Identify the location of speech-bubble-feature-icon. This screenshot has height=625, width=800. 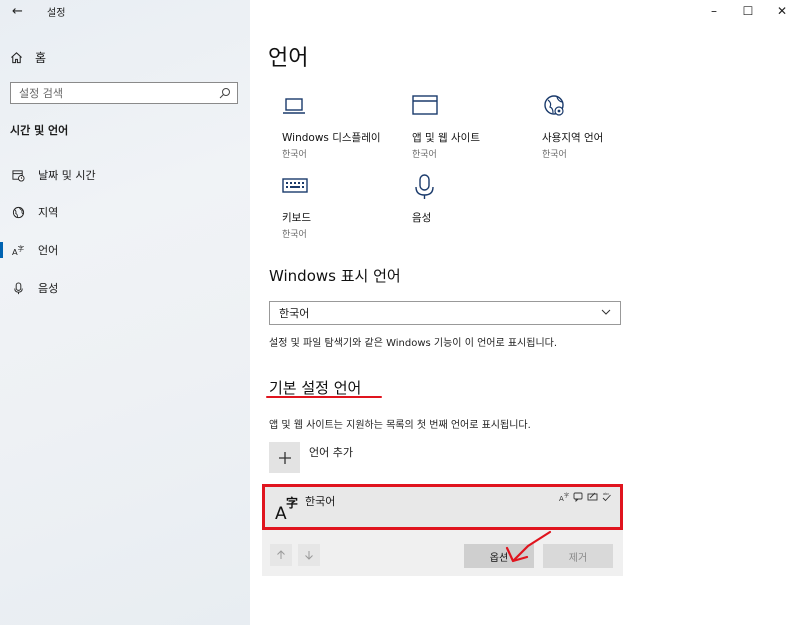
(578, 496).